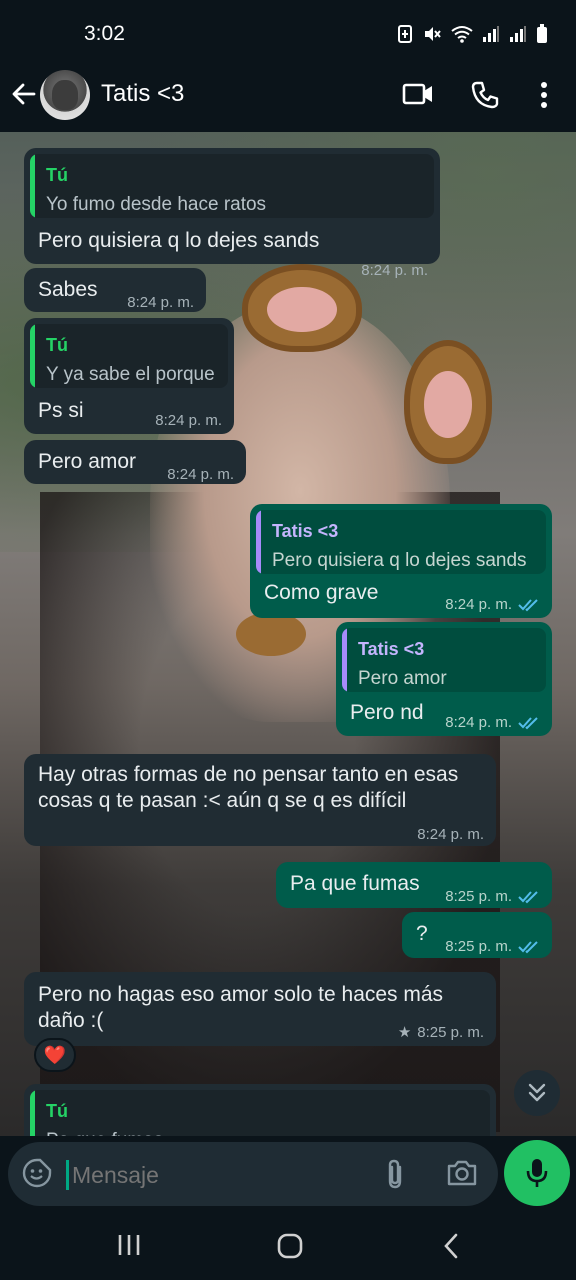 This screenshot has height=1280, width=576. What do you see at coordinates (402, 678) in the screenshot?
I see `quote-text: Pero amor` at bounding box center [402, 678].